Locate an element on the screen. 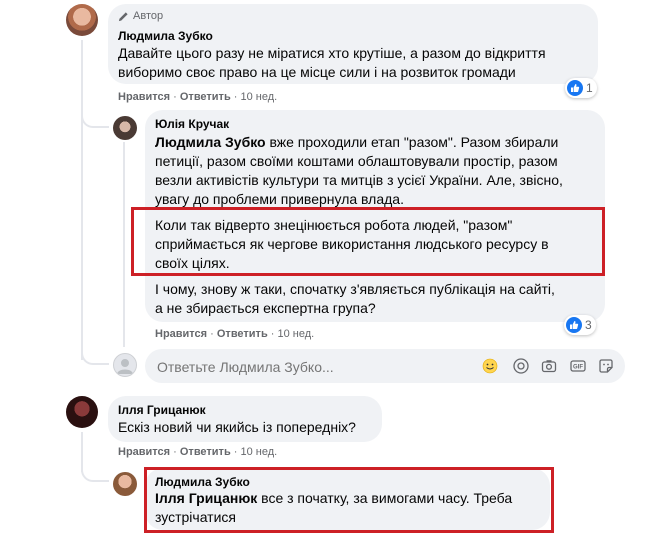 This screenshot has height=534, width=665. comment-actions-2: Нравится · Ответить · 10 нед. is located at coordinates (235, 334).